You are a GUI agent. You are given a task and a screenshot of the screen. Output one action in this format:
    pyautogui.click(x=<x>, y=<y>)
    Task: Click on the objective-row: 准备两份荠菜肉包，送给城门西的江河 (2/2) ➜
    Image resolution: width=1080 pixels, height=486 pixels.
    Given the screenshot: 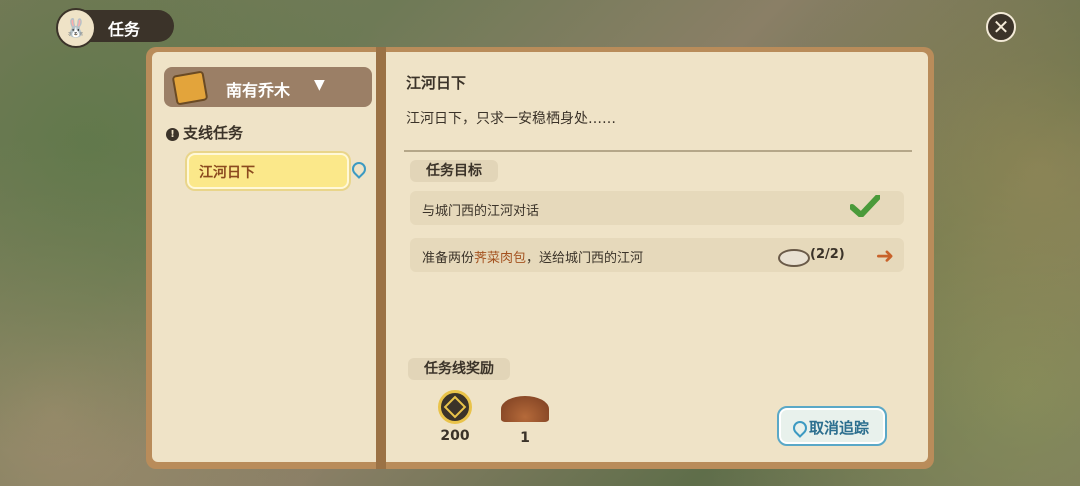 What is the action you would take?
    pyautogui.click(x=657, y=255)
    